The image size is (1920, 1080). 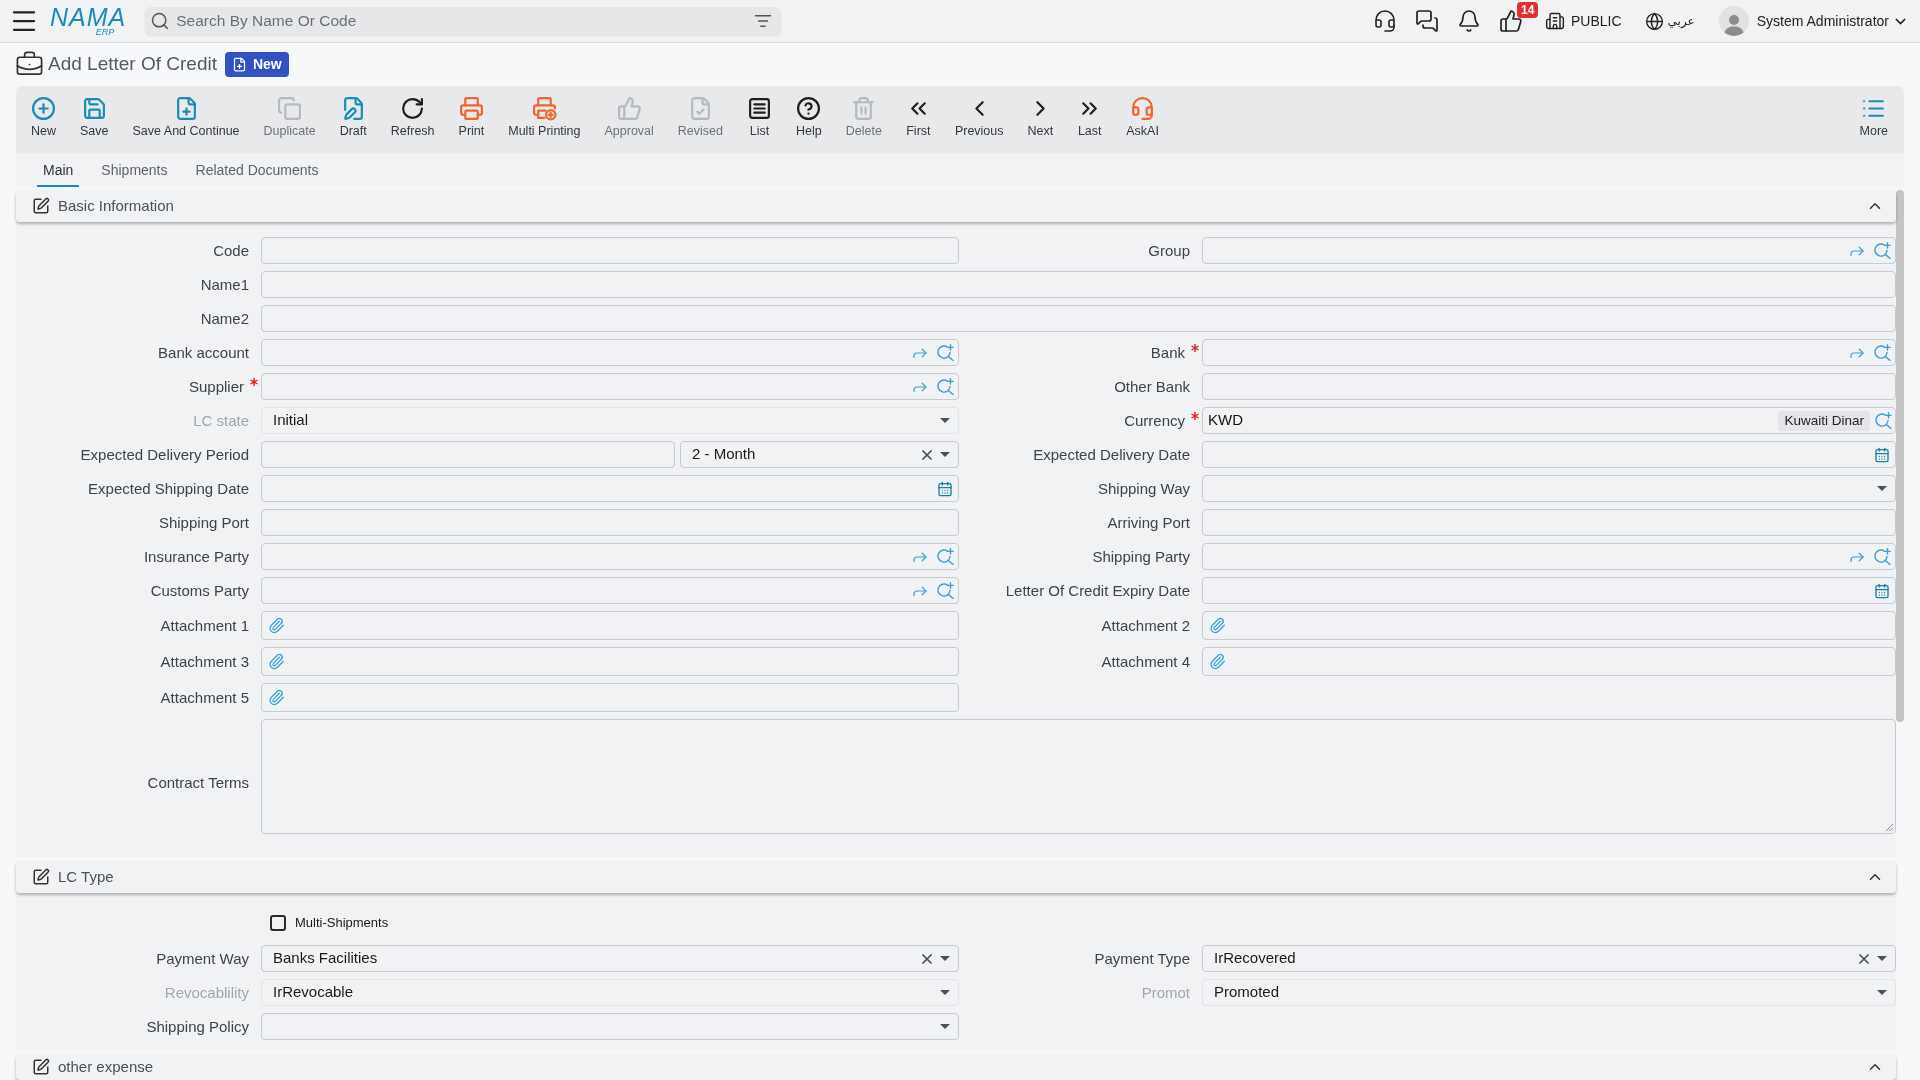 What do you see at coordinates (544, 119) in the screenshot?
I see `toolbar-button: Multi Printing` at bounding box center [544, 119].